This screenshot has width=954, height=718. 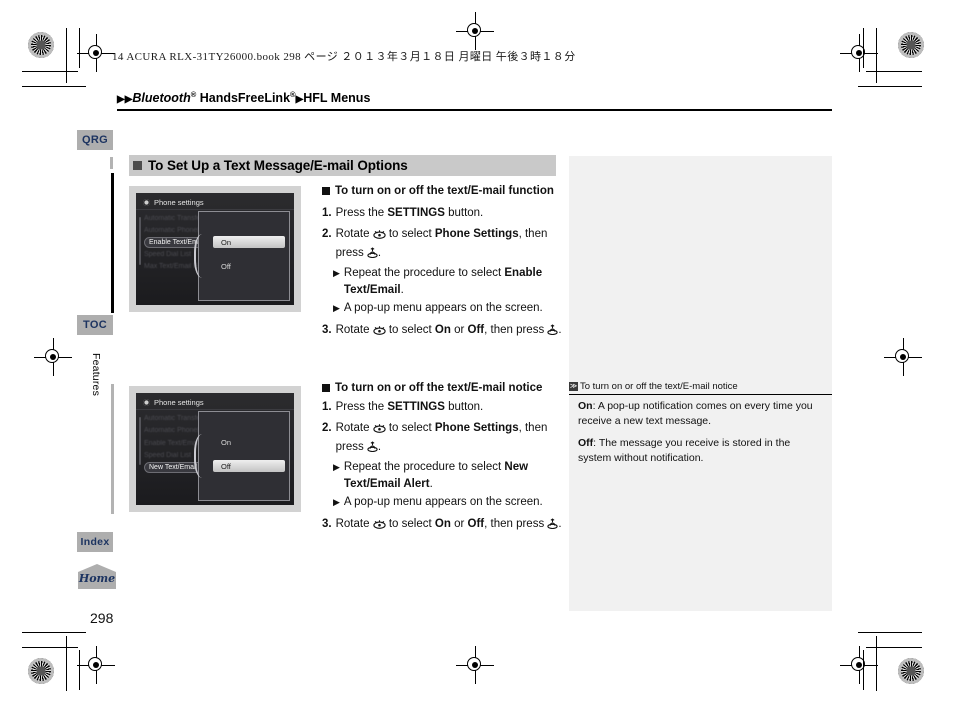 I want to click on step-text: Rotate to select On or Off, then press ., so click(x=450, y=331).